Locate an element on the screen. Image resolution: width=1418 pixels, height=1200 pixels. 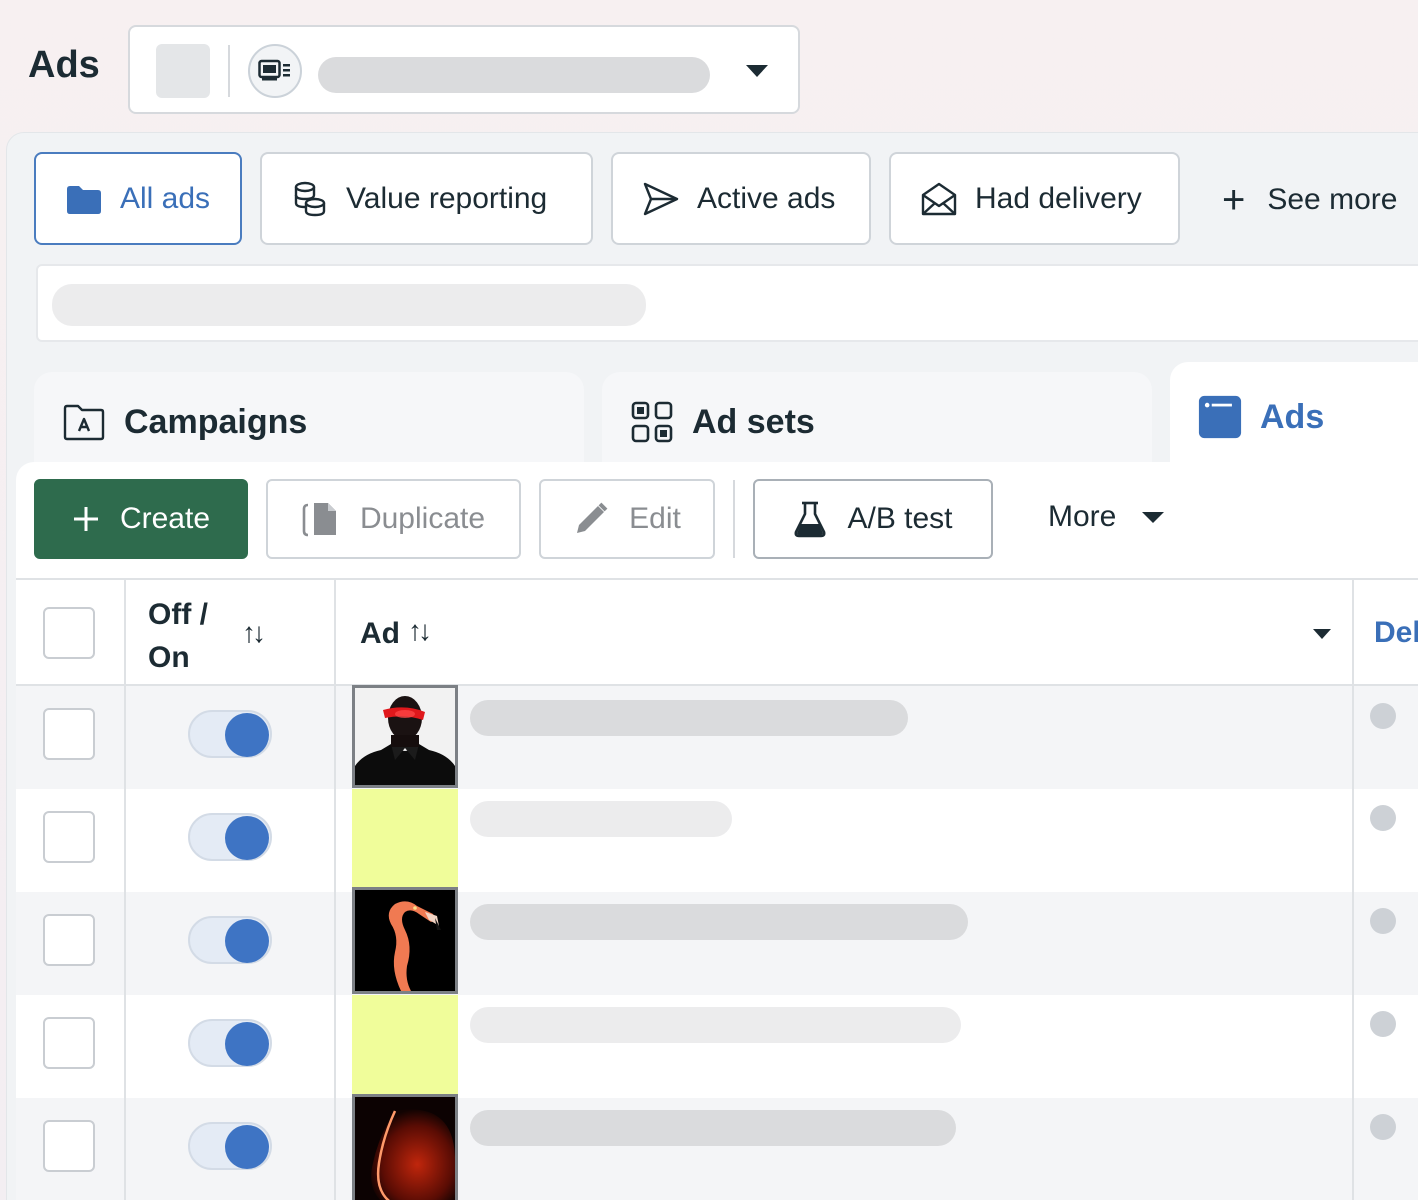
view-label: Active ads is located at coordinates (766, 198).